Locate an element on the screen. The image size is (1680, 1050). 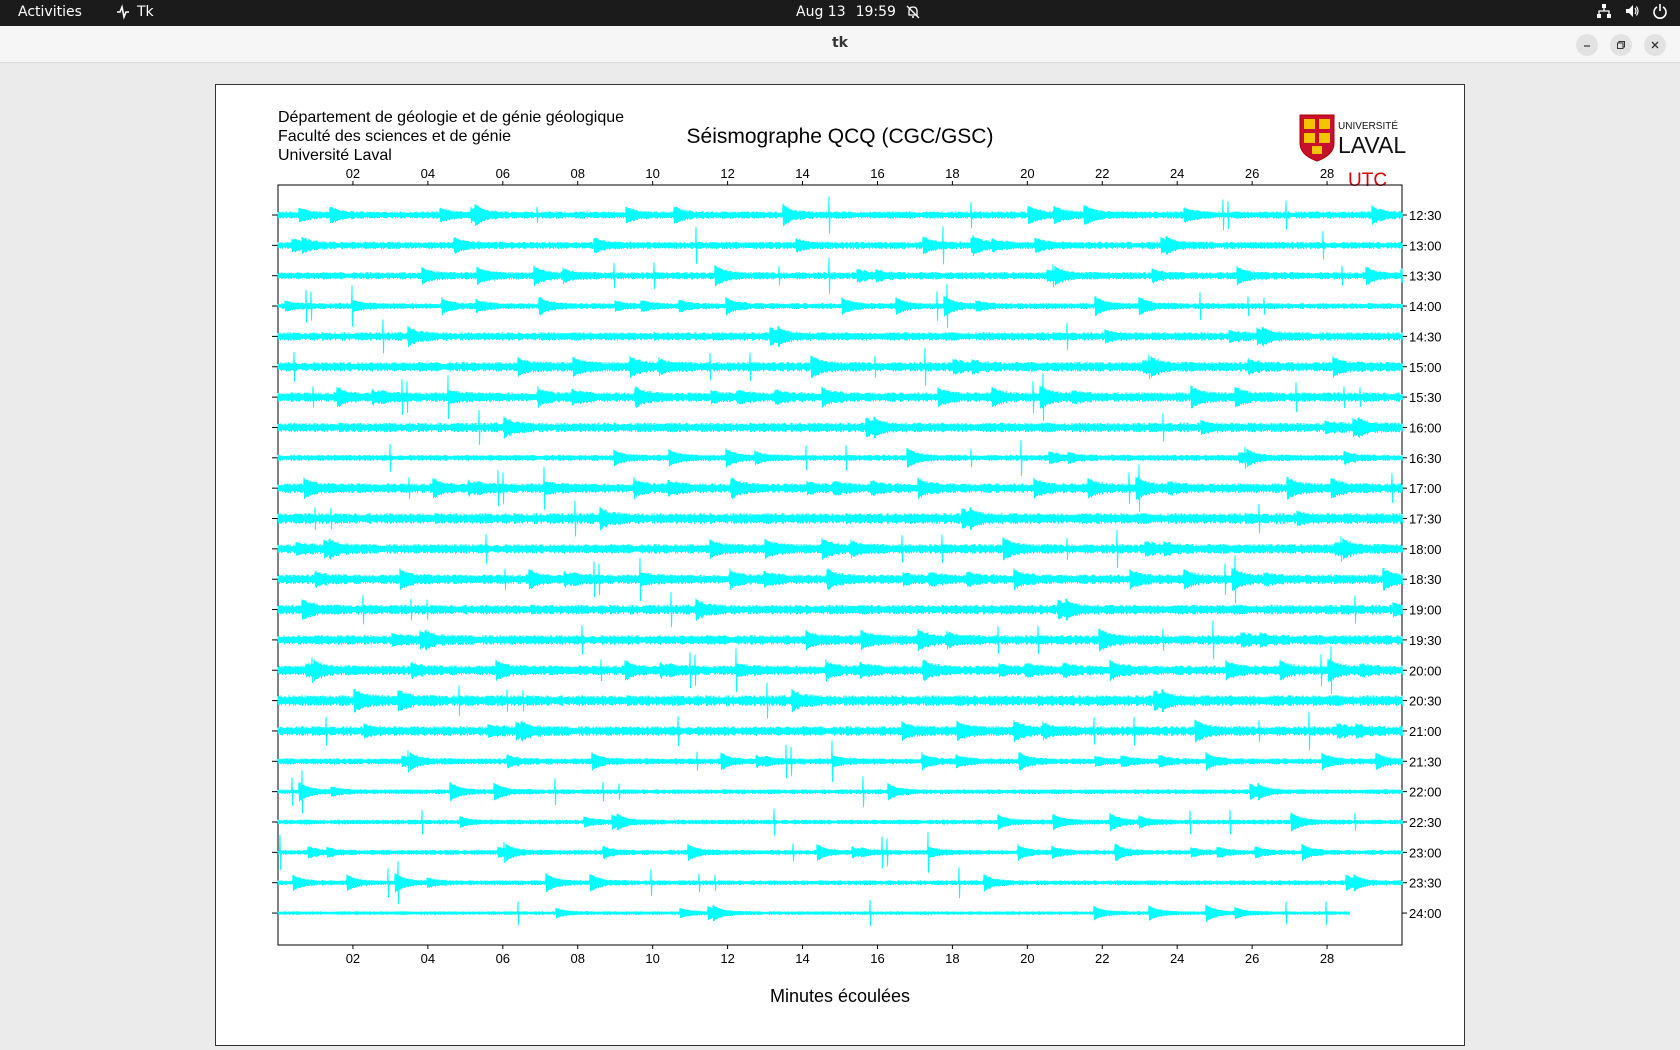
trace-row-14:30: 14:30 is located at coordinates (857, 336).